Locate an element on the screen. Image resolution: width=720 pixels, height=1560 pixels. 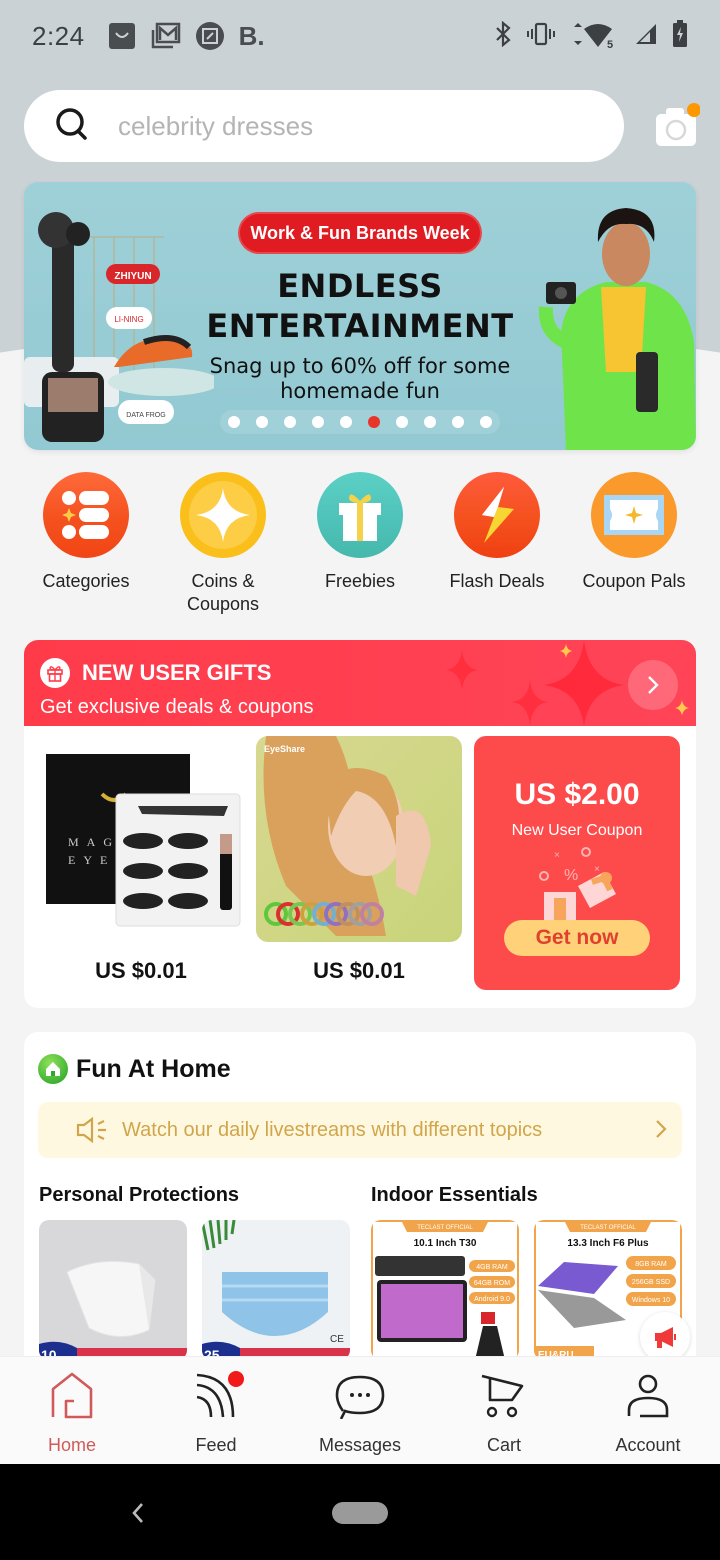
nav-home: Home is located at coordinates (72, 1410).